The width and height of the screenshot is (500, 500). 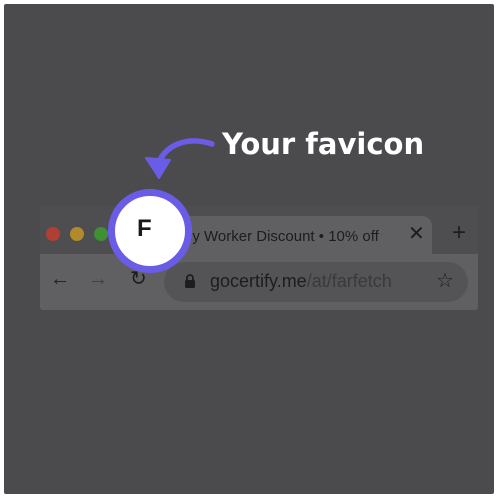 I want to click on close-icon: ✕, so click(x=416, y=234).